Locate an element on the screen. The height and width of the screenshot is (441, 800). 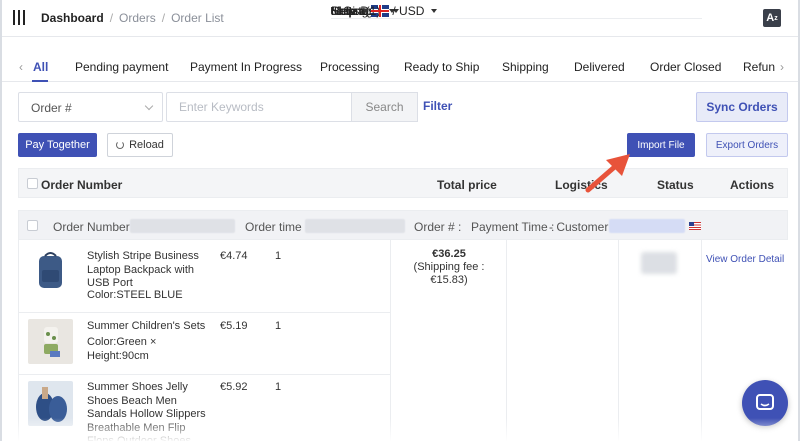
annotation-arrow-icon is located at coordinates (607, 173).